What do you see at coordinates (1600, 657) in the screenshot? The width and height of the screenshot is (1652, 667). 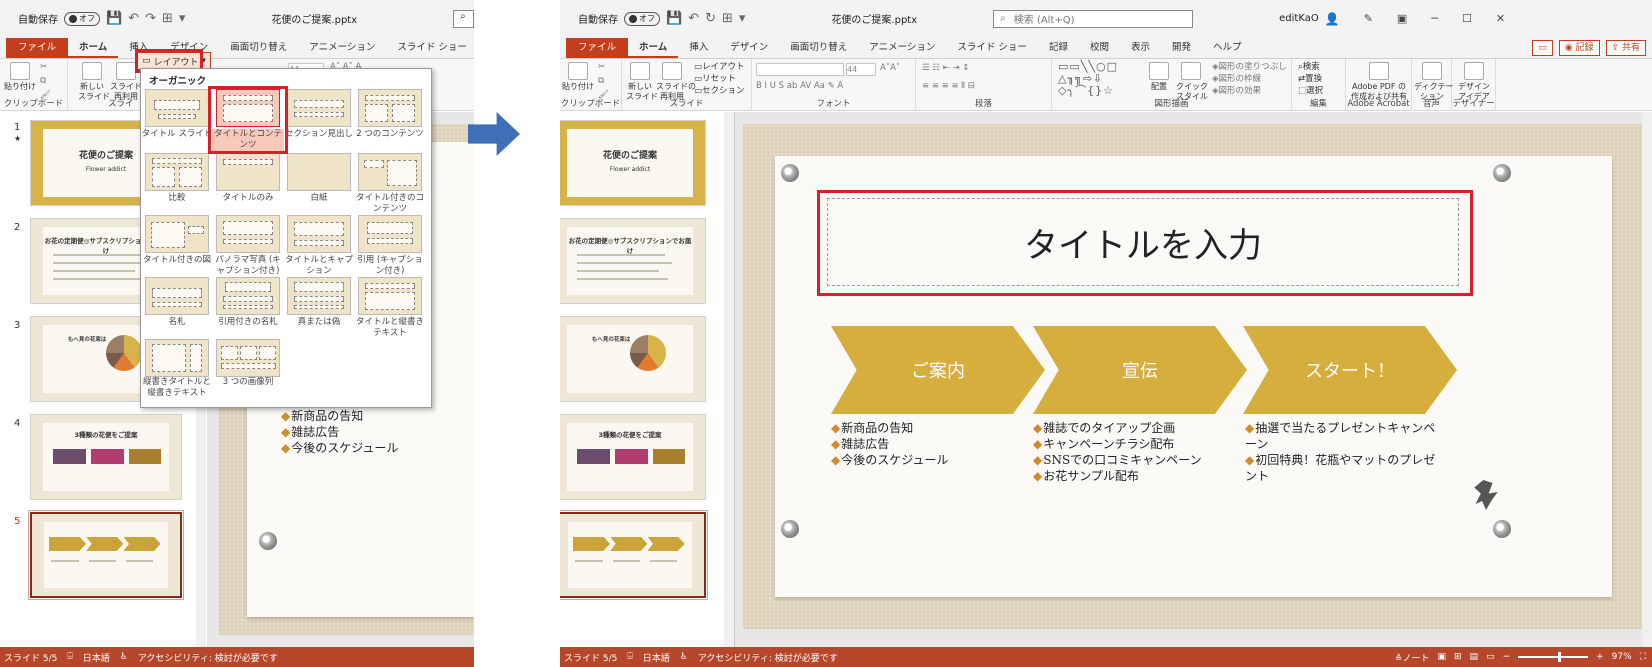 I see `zoom-in-icon: +` at bounding box center [1600, 657].